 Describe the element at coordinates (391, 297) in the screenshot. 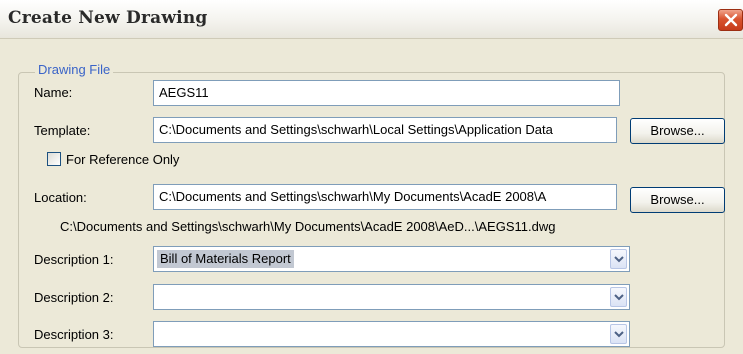

I see `description-2-combo` at that location.